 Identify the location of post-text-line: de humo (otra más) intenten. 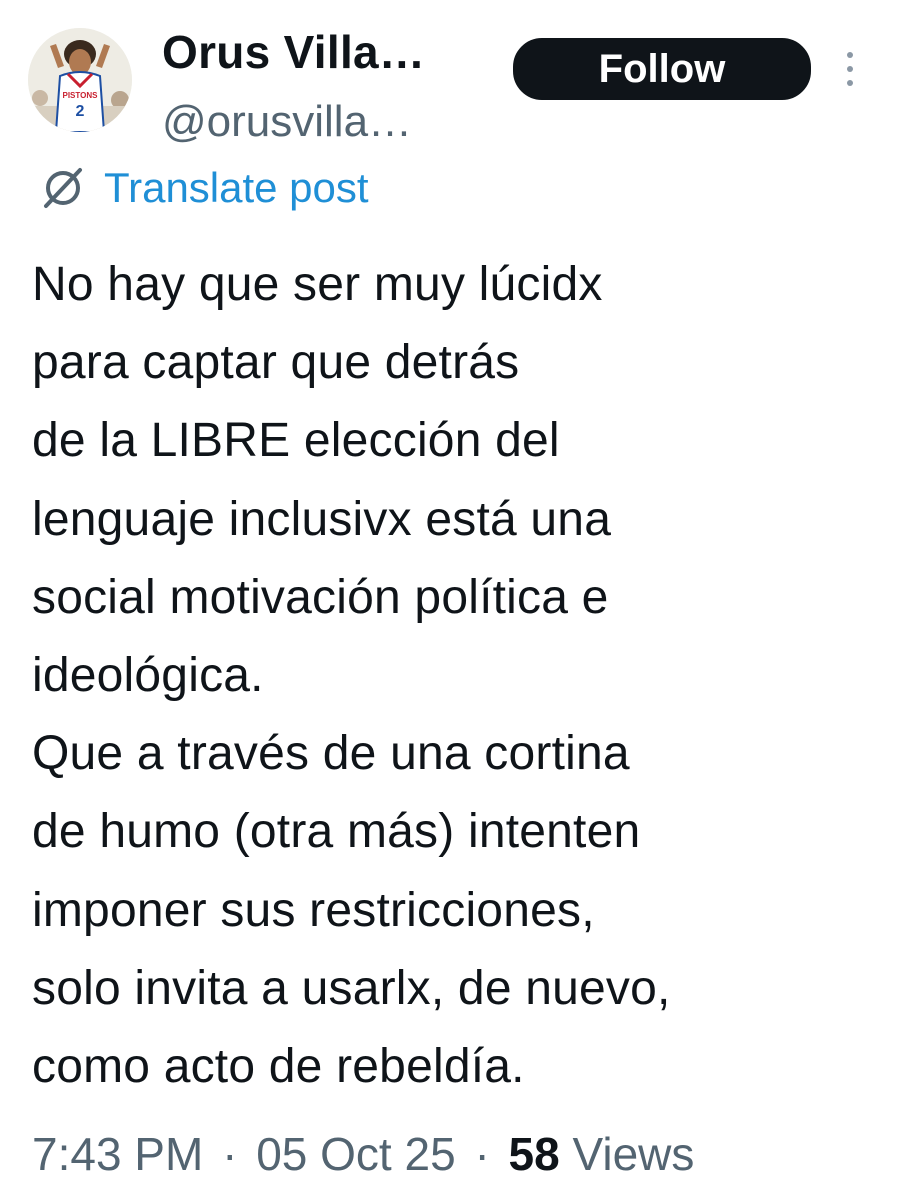
(336, 832).